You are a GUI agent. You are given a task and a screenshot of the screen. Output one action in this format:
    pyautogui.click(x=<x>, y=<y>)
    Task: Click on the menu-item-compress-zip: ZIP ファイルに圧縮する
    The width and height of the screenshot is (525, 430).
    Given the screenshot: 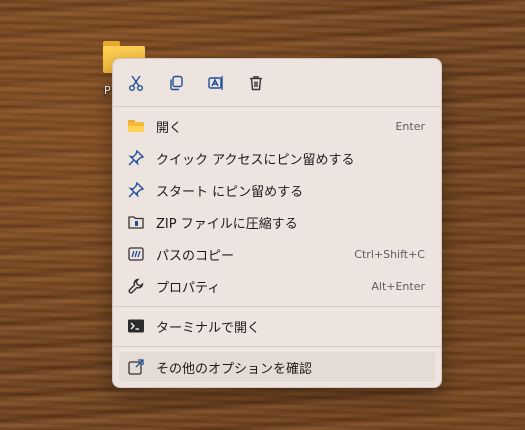 What is the action you would take?
    pyautogui.click(x=277, y=222)
    